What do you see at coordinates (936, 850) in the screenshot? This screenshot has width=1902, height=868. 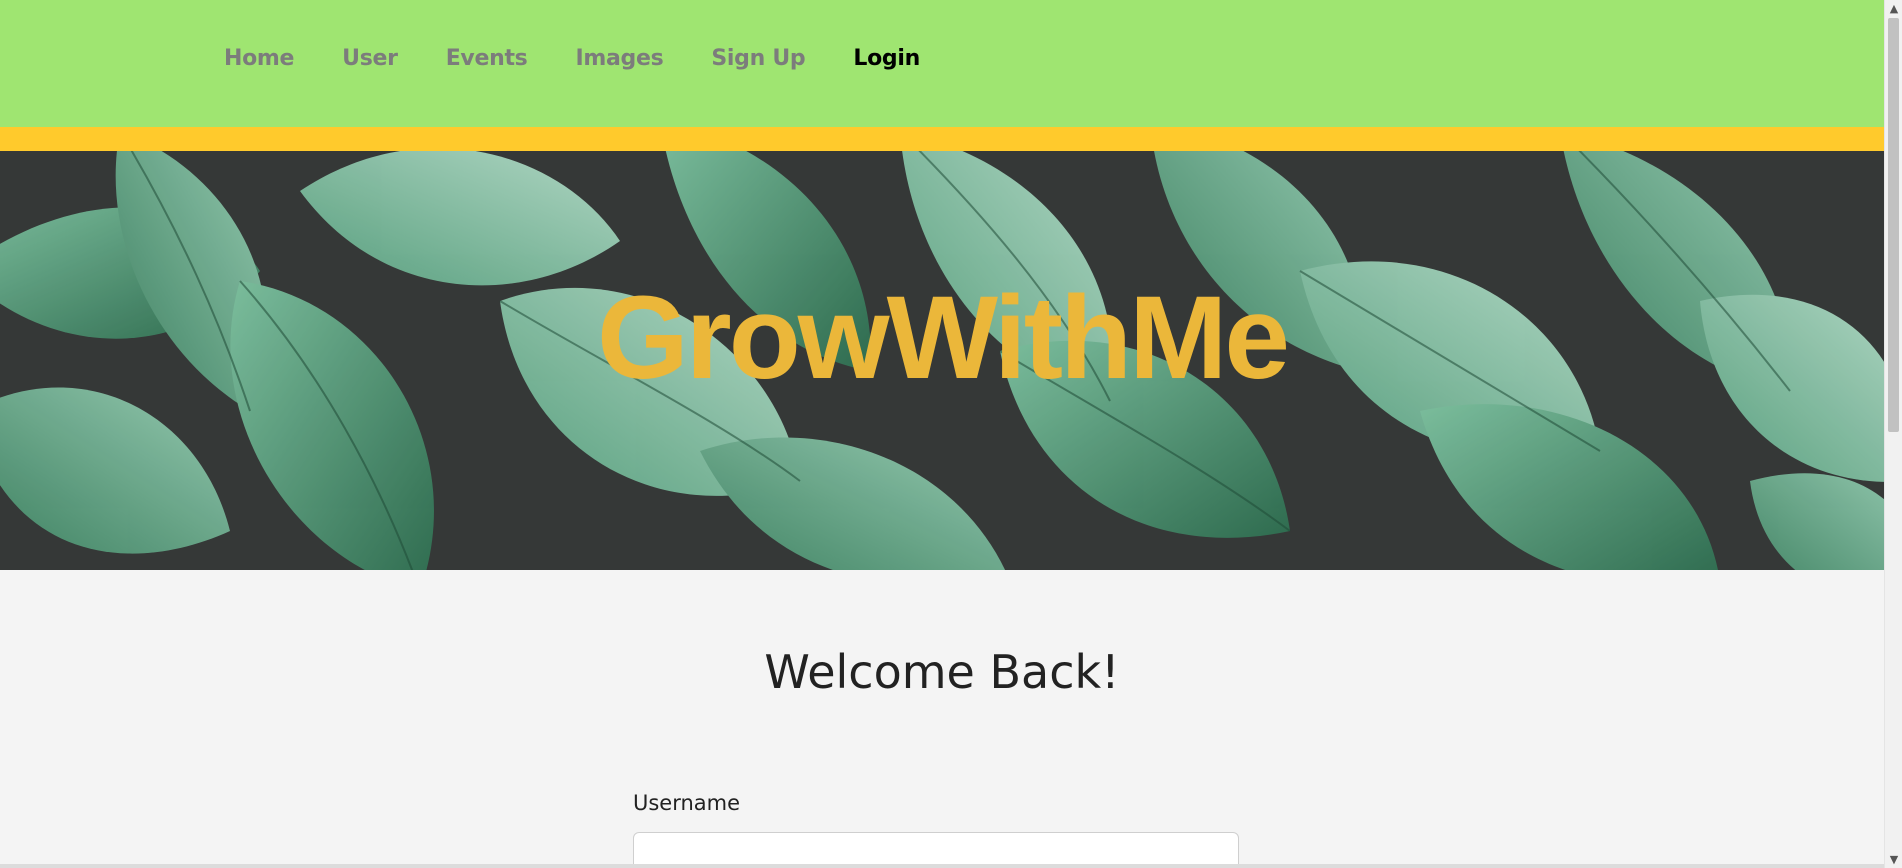 I see `username-input` at bounding box center [936, 850].